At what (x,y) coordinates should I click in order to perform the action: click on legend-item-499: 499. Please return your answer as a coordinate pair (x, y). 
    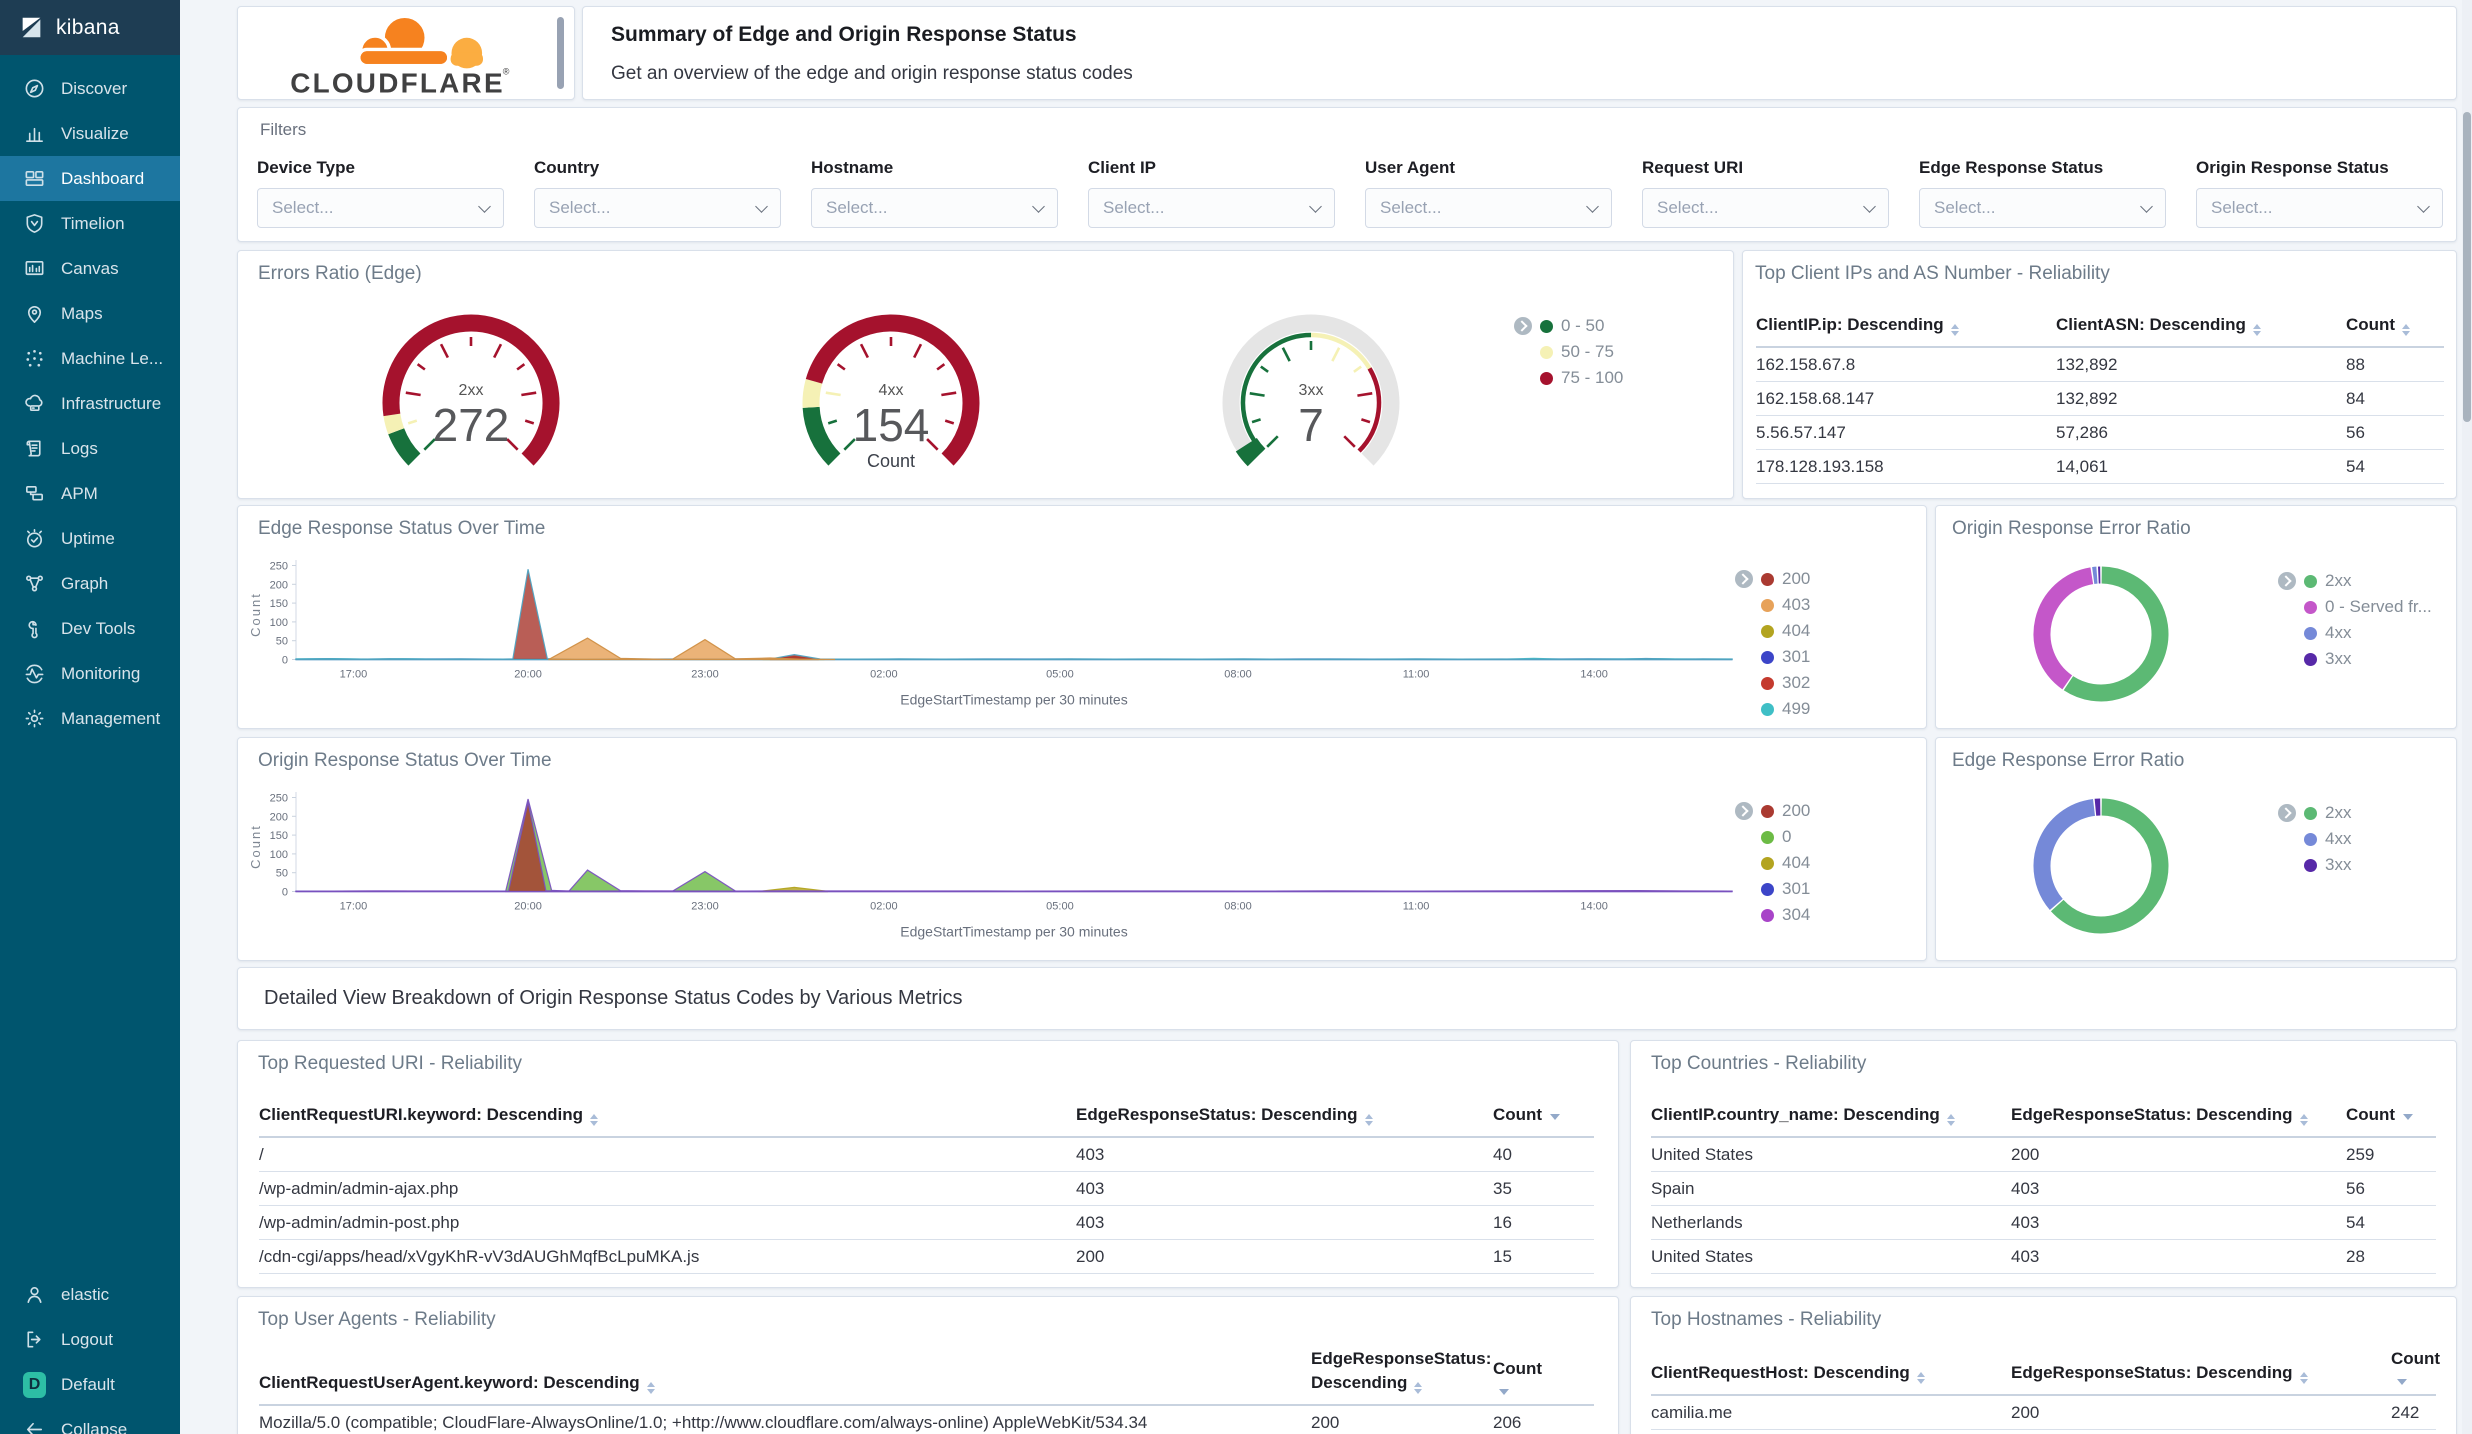
    Looking at the image, I should click on (1772, 709).